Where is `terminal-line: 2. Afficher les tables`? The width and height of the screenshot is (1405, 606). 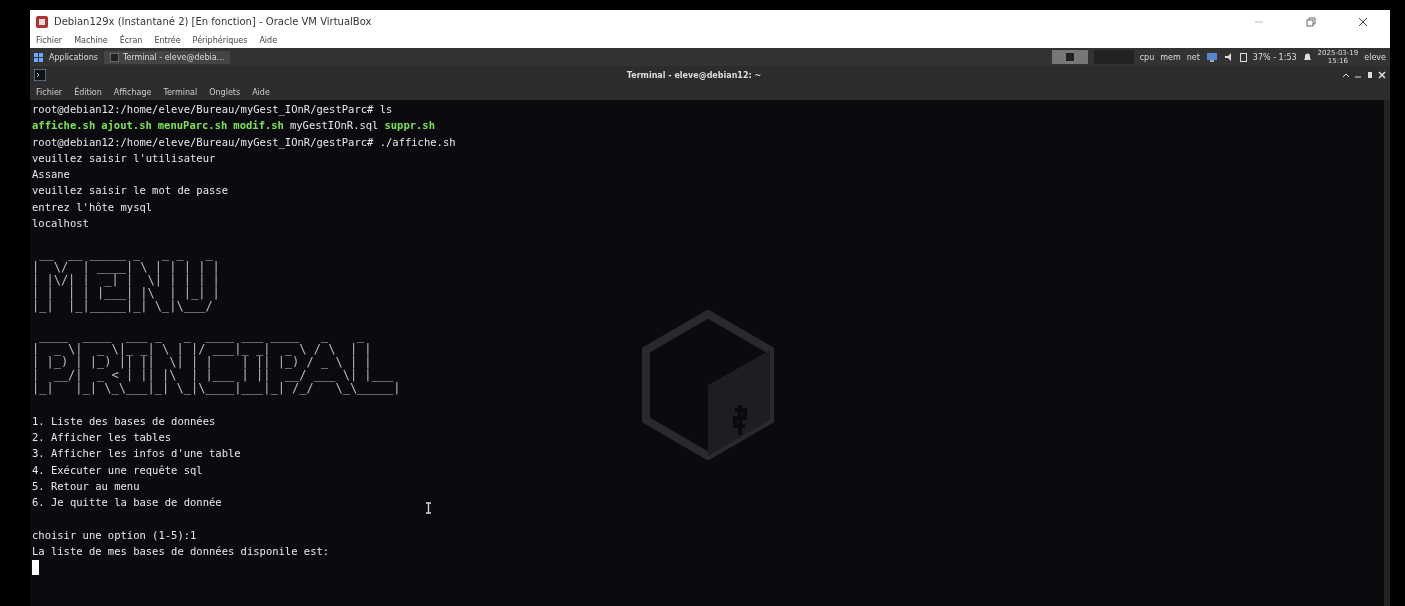 terminal-line: 2. Afficher les tables is located at coordinates (102, 438).